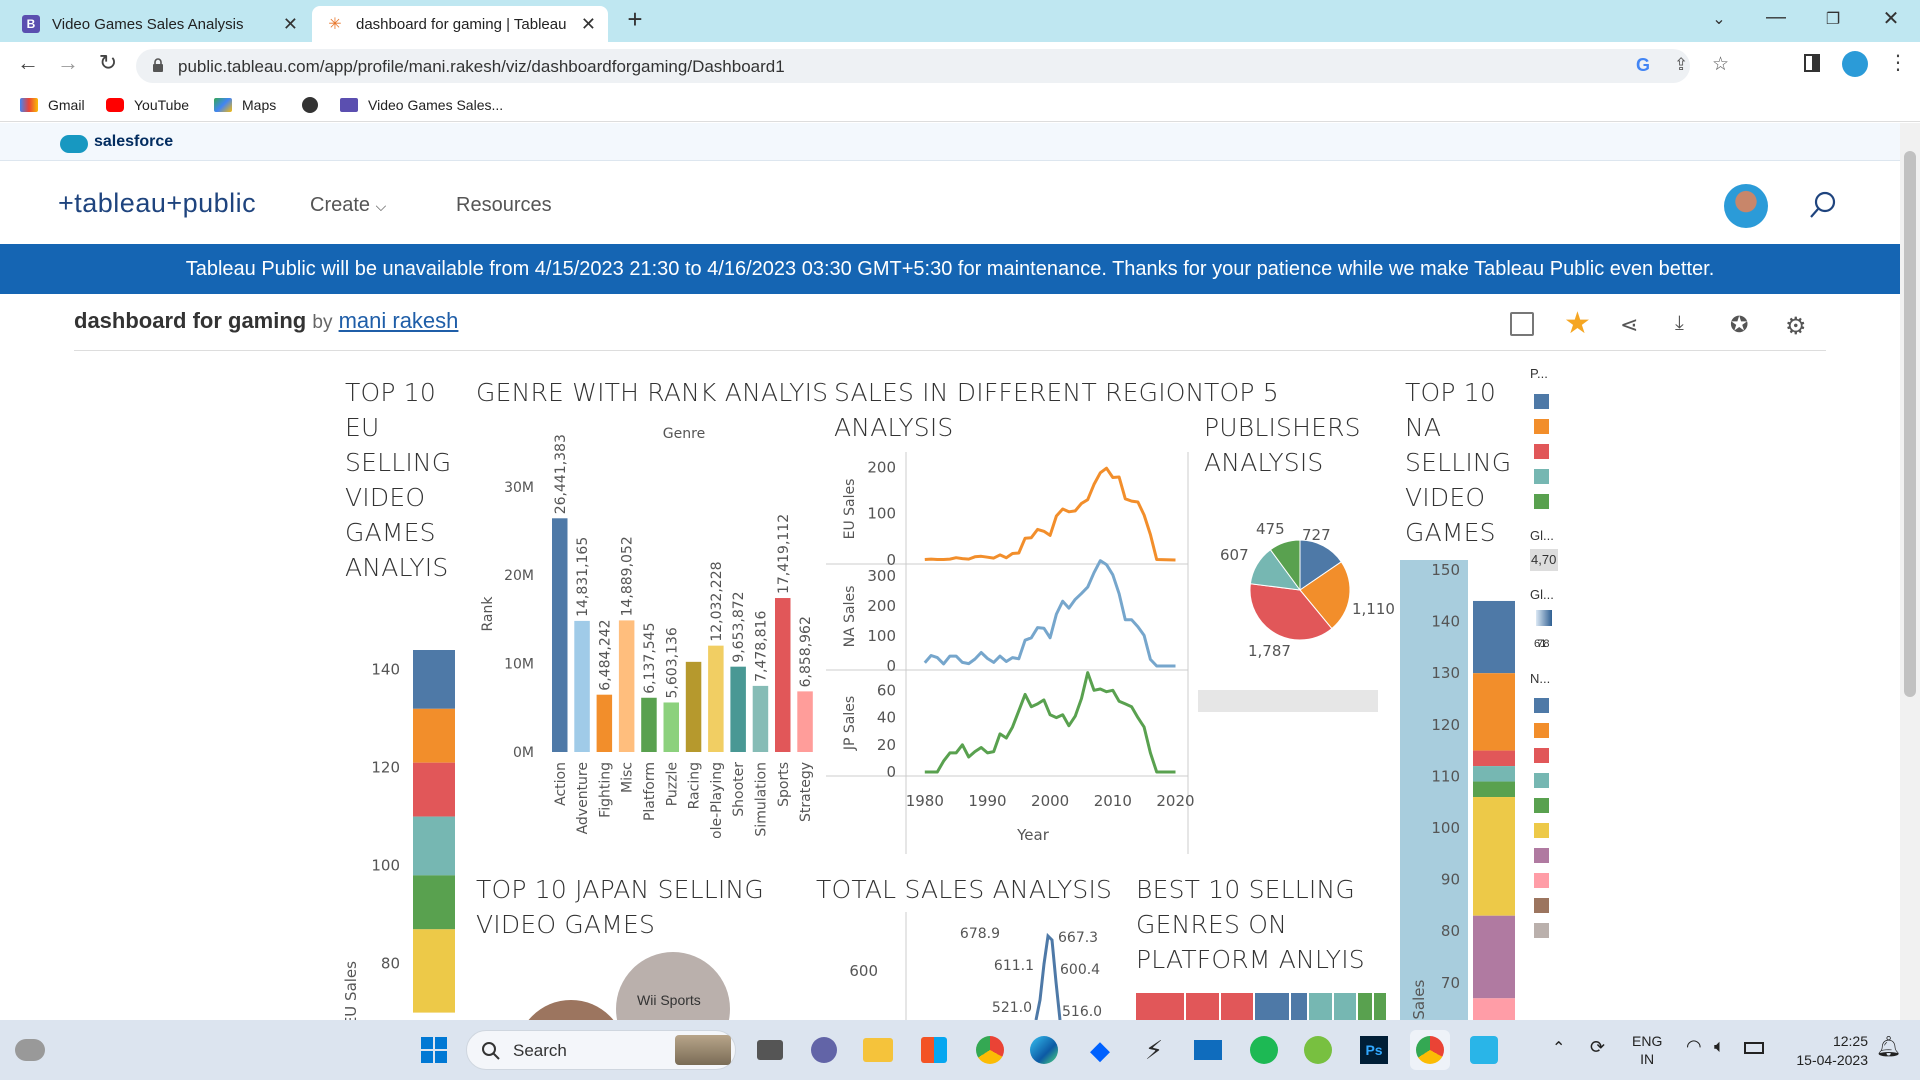 This screenshot has width=1920, height=1080. I want to click on notification-icon: 🔔︎, so click(1888, 1046).